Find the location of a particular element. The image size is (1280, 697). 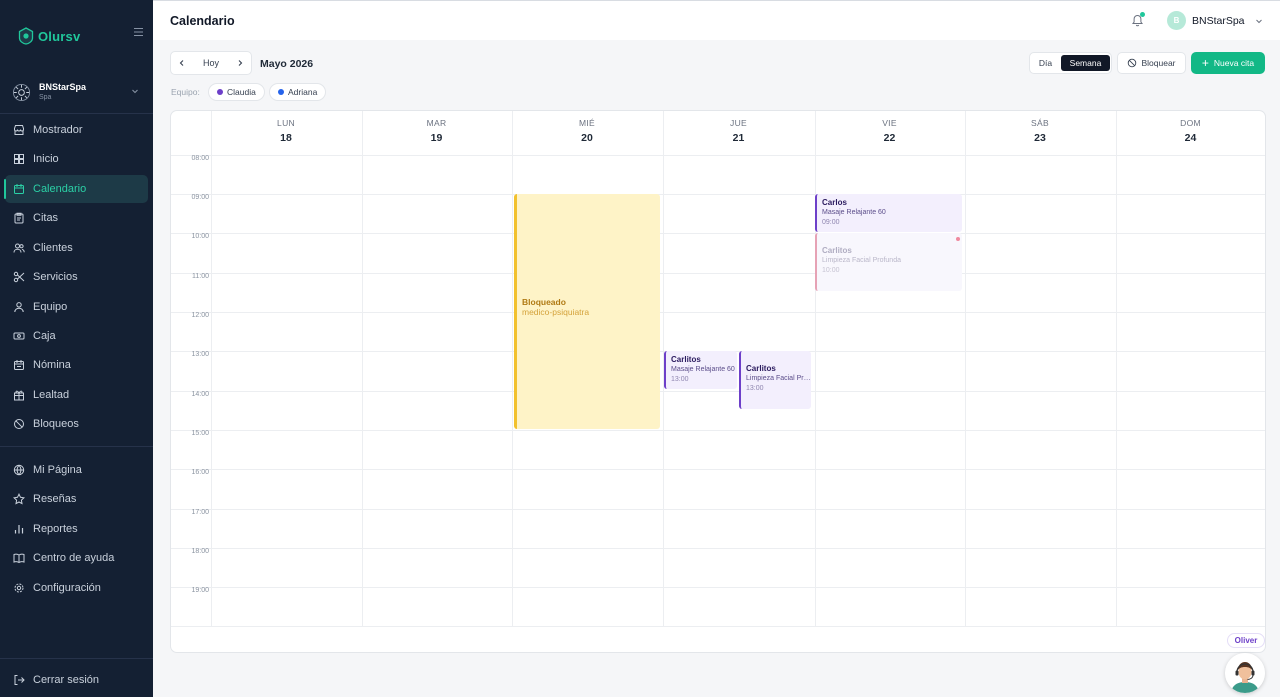

sidebar-item-equipo: Equipo is located at coordinates (76, 307).